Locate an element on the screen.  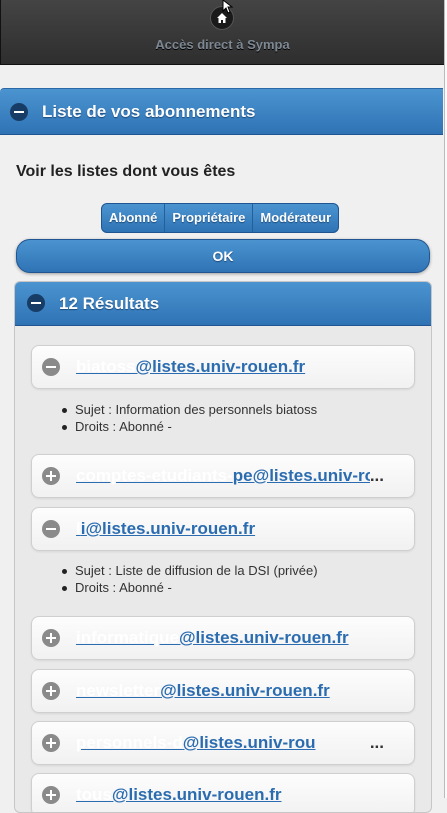
list-address-link: biatoss@listes.univ-rouen.fr is located at coordinates (232, 367).